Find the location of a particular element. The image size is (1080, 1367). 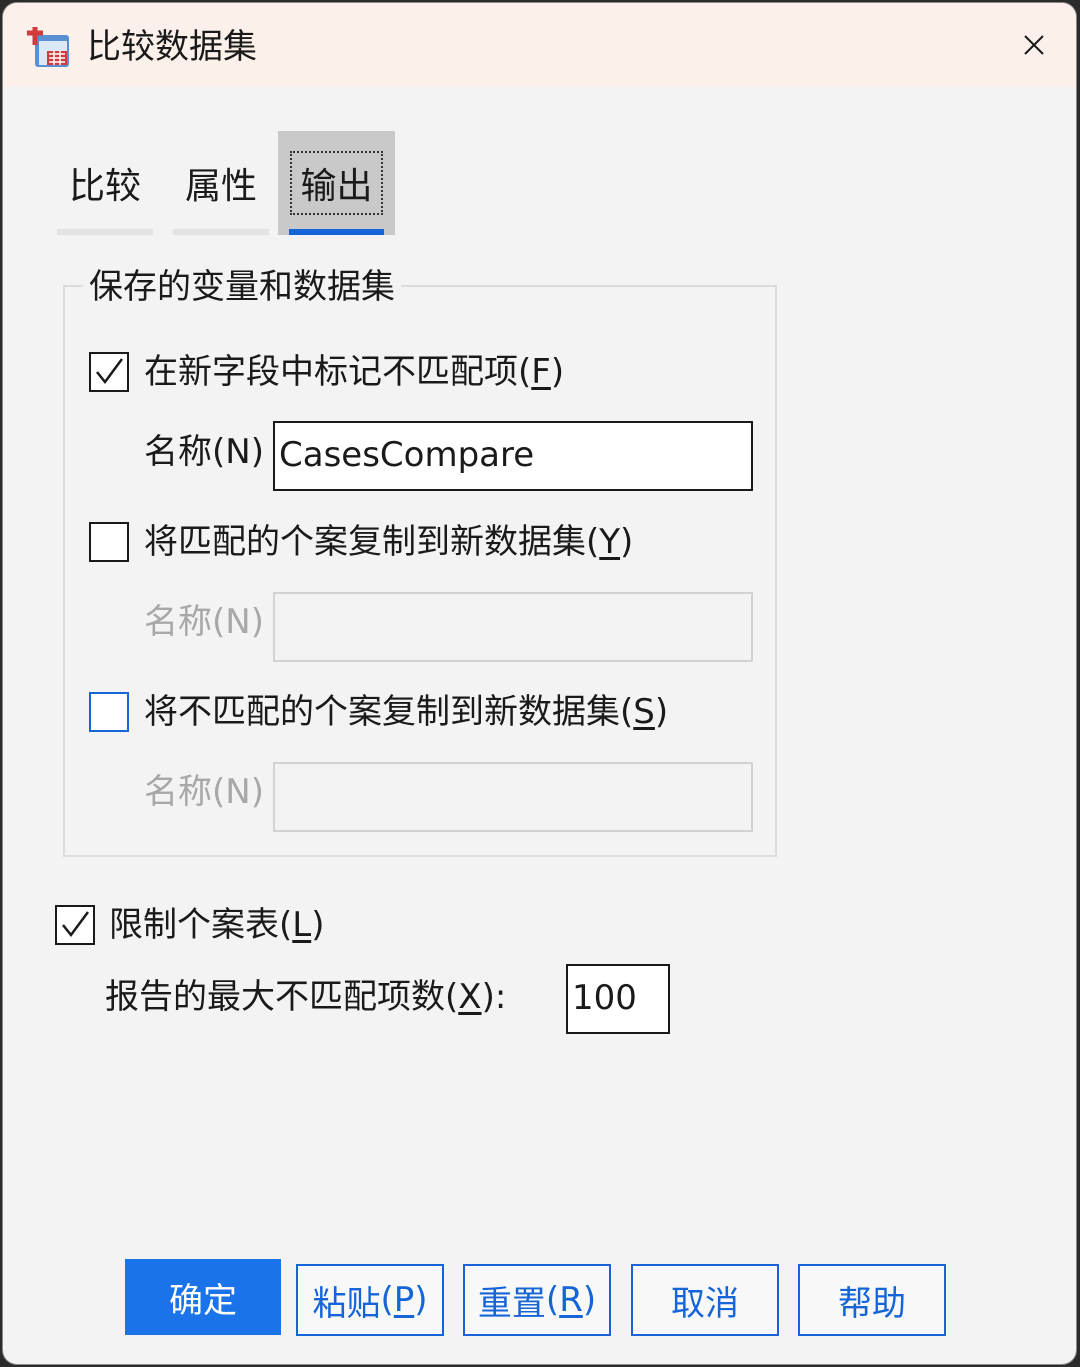

copy-matched-label: 将匹配的个案复制到新数据集(Y) is located at coordinates (388, 542).